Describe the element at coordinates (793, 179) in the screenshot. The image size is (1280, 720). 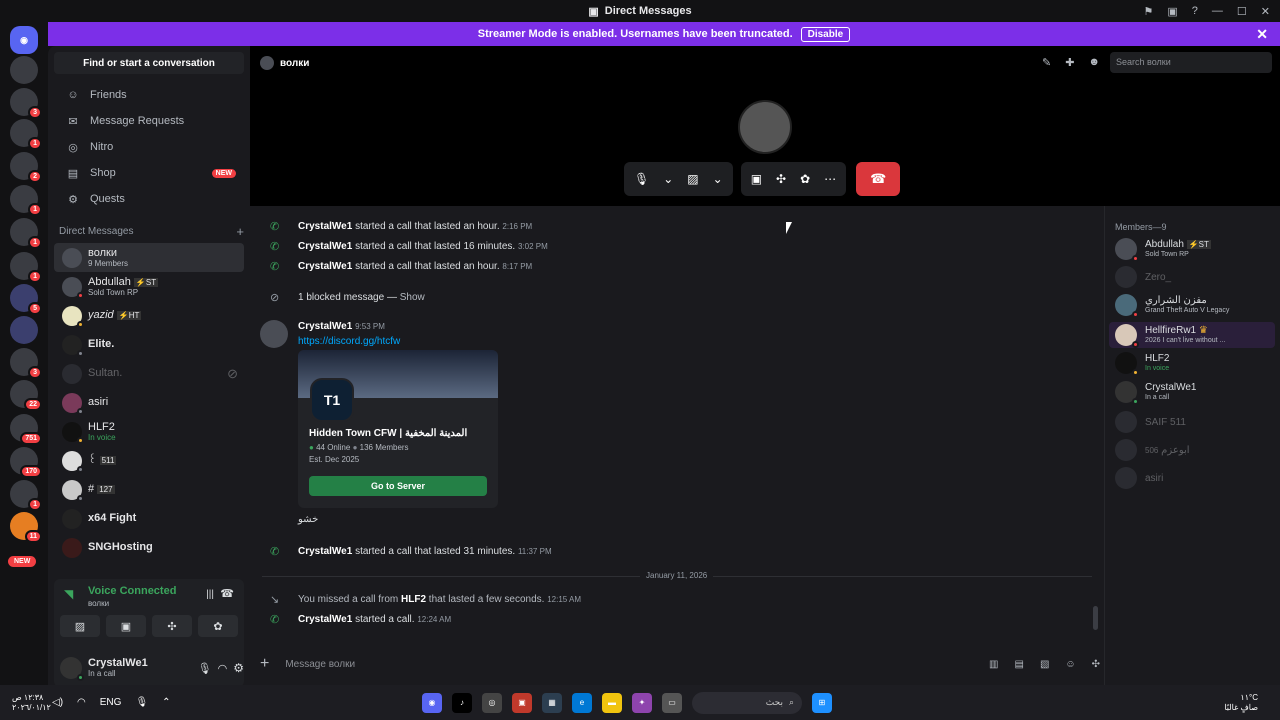
I see `call-actions: ▣ ✣ ✿ ⋯` at that location.